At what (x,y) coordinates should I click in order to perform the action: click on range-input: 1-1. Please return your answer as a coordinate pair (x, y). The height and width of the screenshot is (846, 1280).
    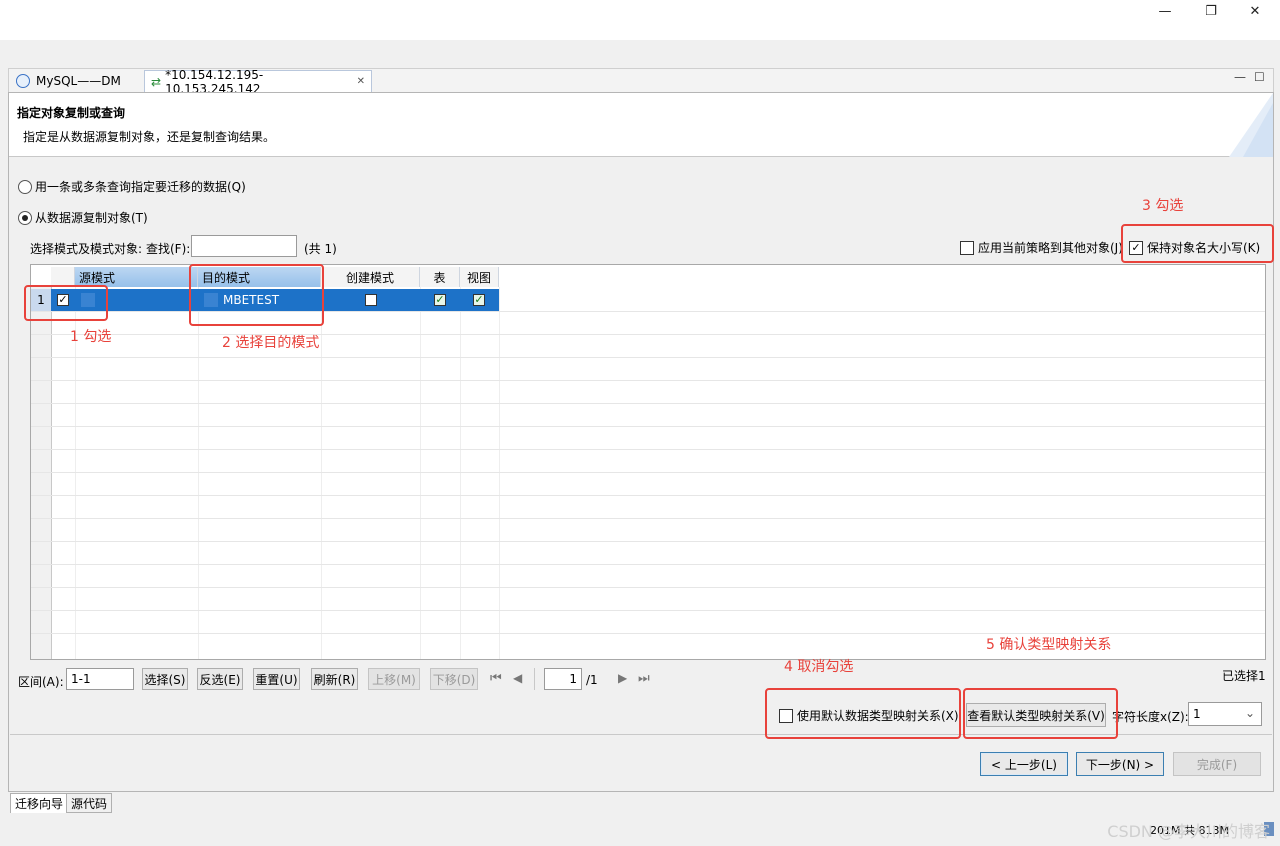
    Looking at the image, I should click on (100, 679).